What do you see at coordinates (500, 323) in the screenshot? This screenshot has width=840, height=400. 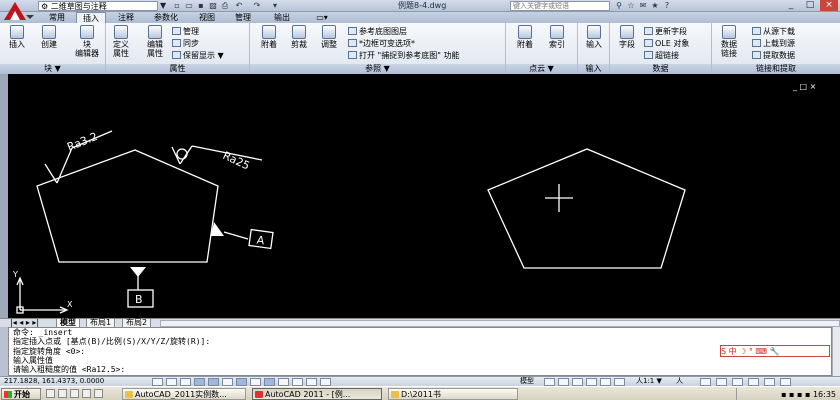 I see `horizontal-scrollbar` at bounding box center [500, 323].